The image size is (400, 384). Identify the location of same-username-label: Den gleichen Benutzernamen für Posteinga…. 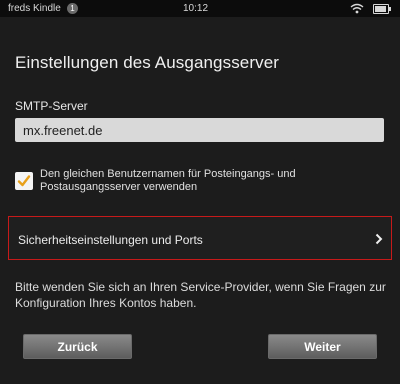
(210, 181).